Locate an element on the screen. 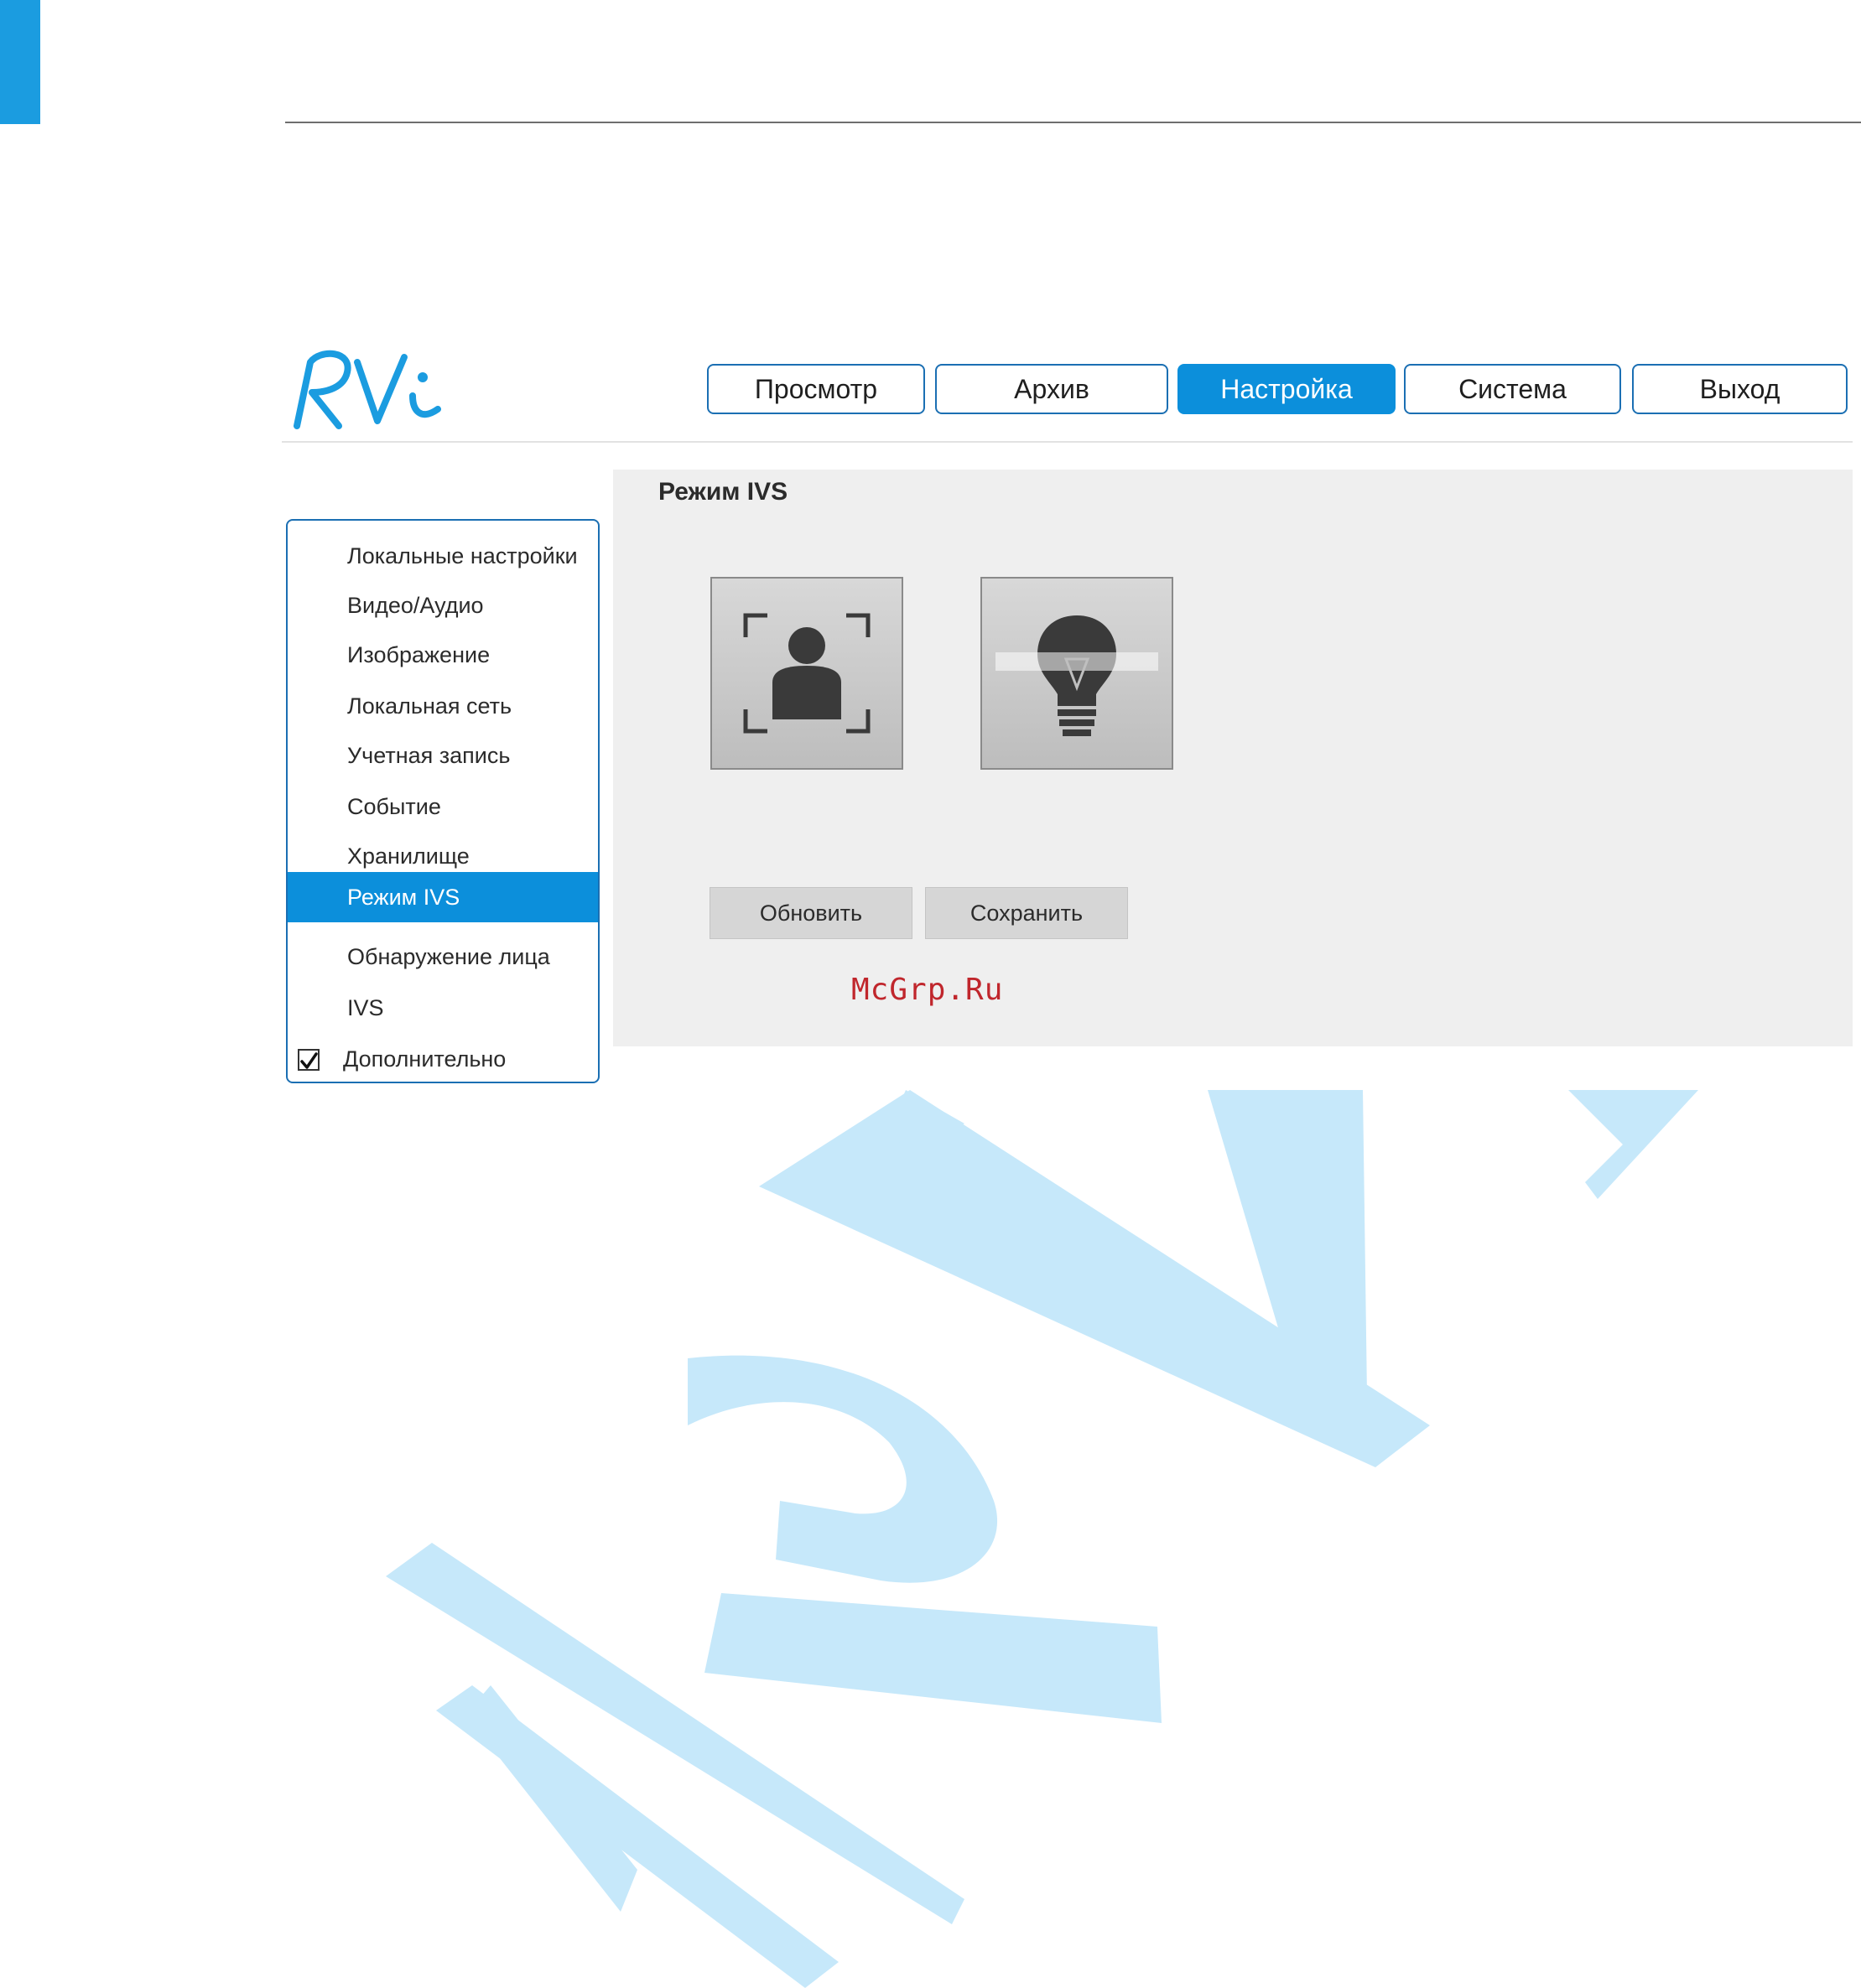 The height and width of the screenshot is (1988, 1861). nav-tab-settings: Настройка is located at coordinates (1286, 389).